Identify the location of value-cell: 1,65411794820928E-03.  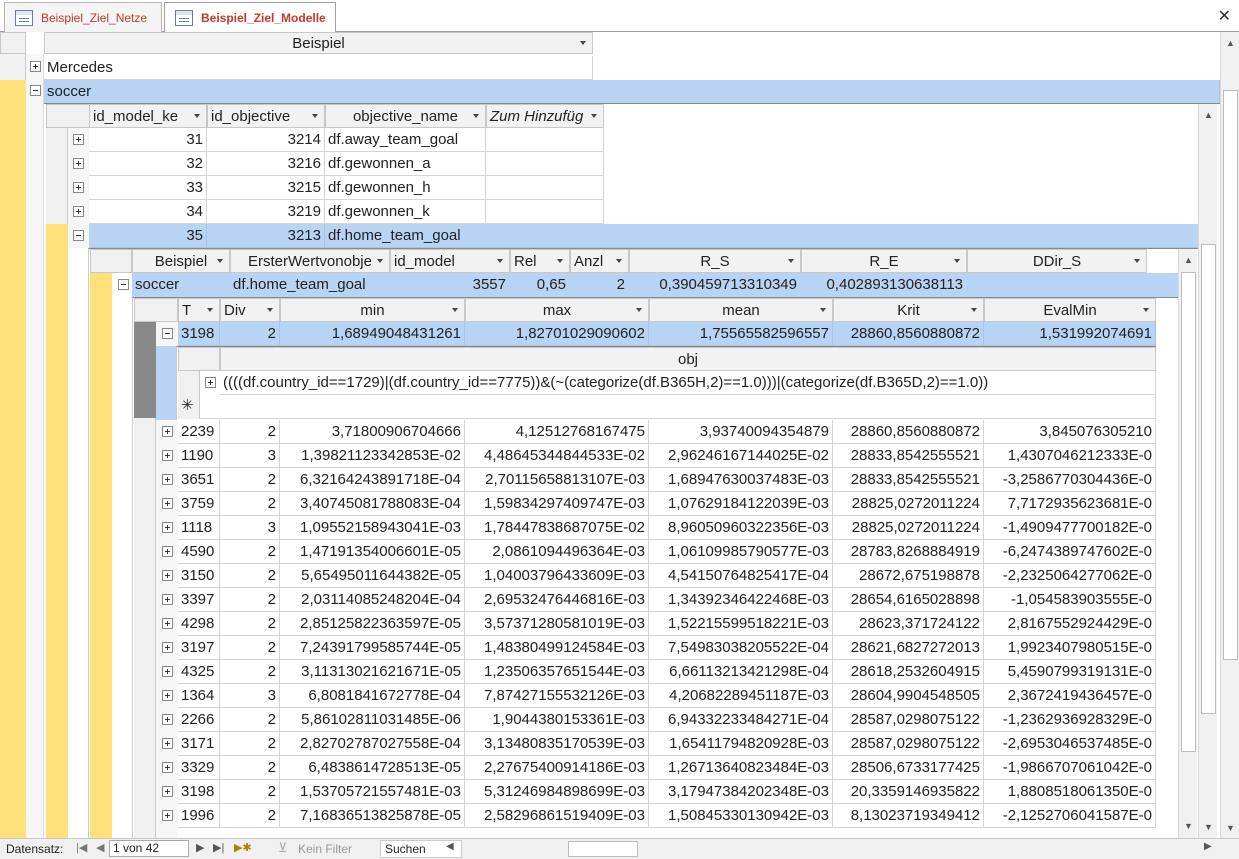
(741, 744).